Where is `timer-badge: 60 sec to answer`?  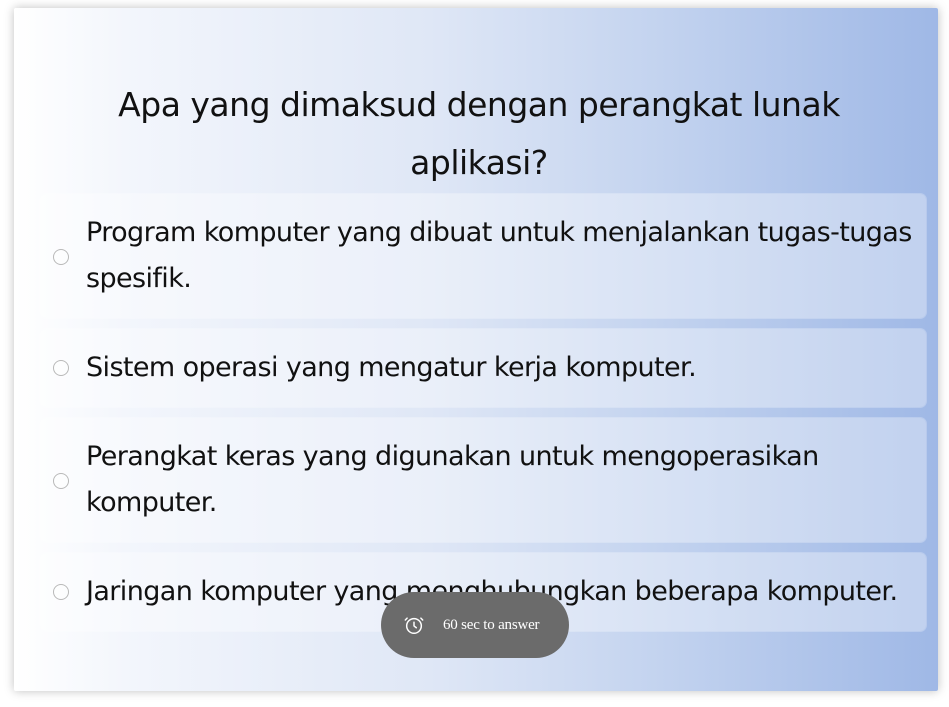
timer-badge: 60 sec to answer is located at coordinates (475, 625).